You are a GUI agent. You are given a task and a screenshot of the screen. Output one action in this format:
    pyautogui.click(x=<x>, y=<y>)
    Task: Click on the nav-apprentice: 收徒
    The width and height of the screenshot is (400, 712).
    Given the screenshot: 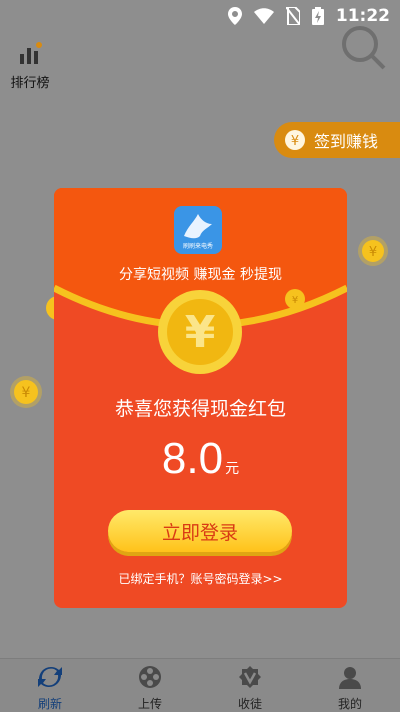 What is the action you would take?
    pyautogui.click(x=250, y=685)
    